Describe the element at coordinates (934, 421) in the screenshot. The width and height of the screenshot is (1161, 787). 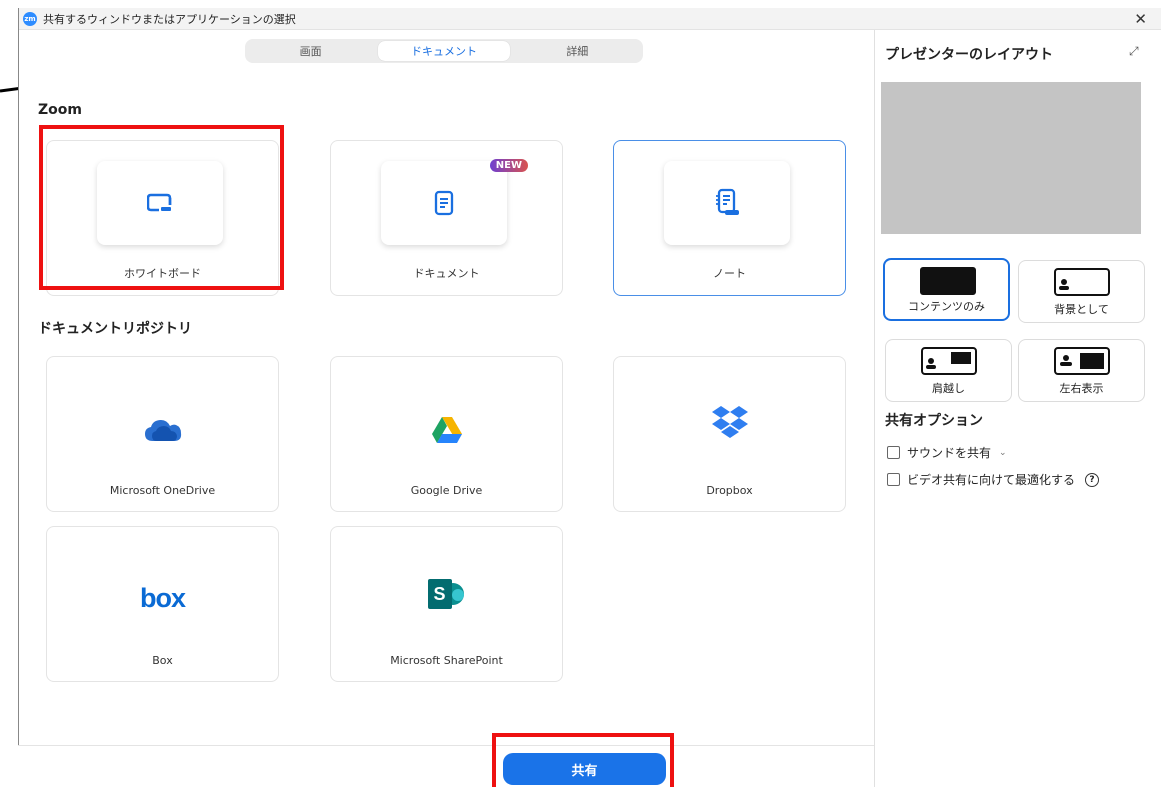
I see `share-options-title: 共有オプション` at that location.